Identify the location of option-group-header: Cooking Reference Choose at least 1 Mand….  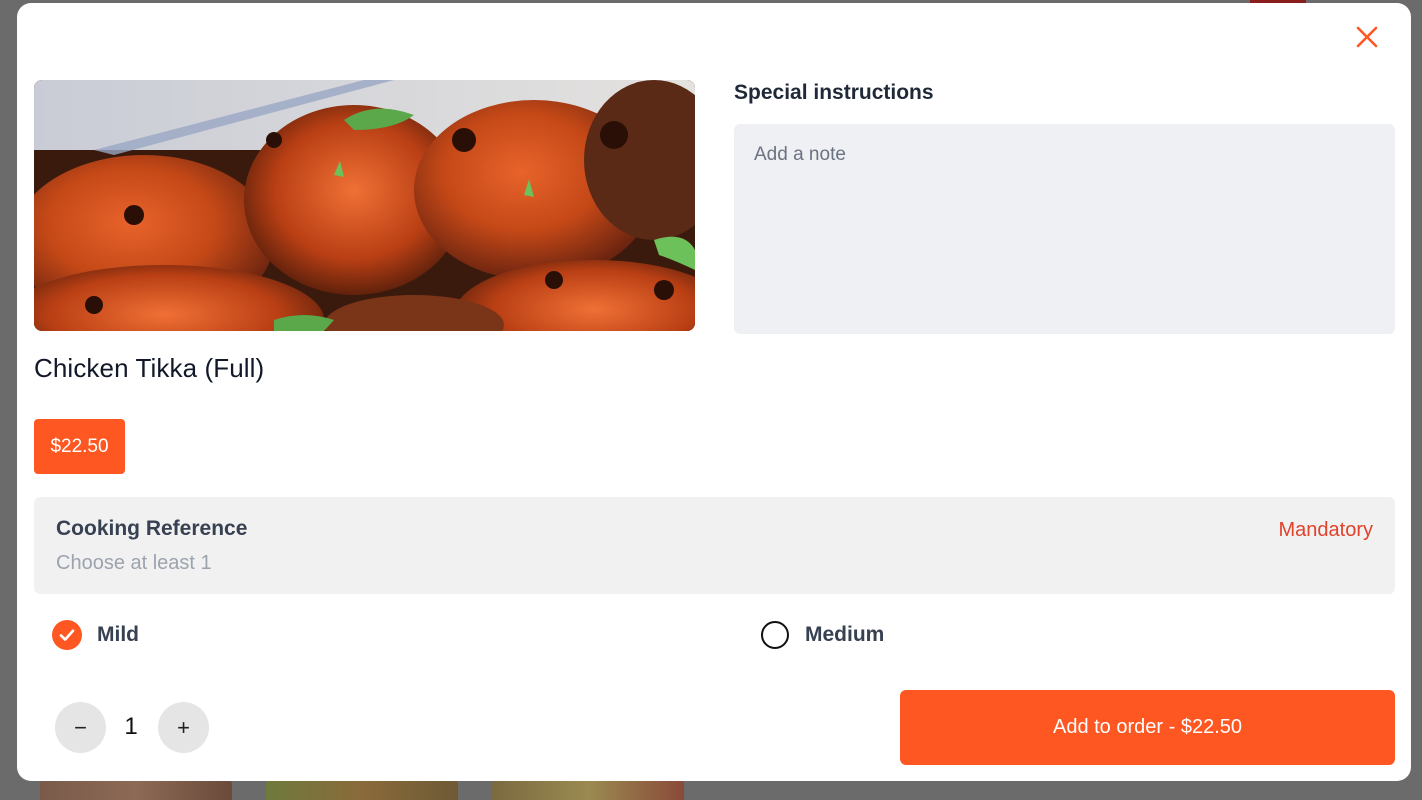
(714, 545).